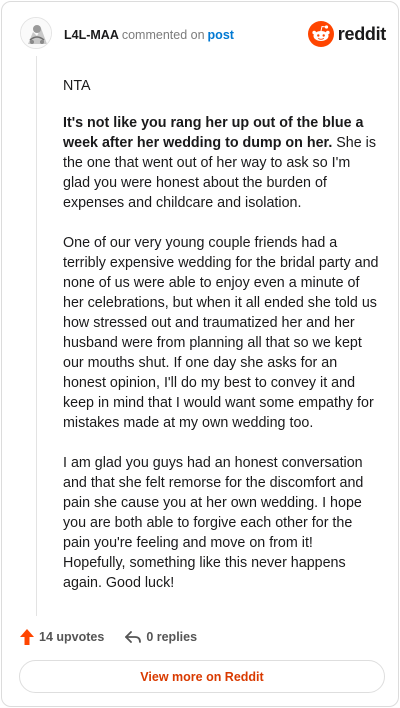 This screenshot has height=708, width=400. I want to click on upvote-arrow-icon, so click(27, 637).